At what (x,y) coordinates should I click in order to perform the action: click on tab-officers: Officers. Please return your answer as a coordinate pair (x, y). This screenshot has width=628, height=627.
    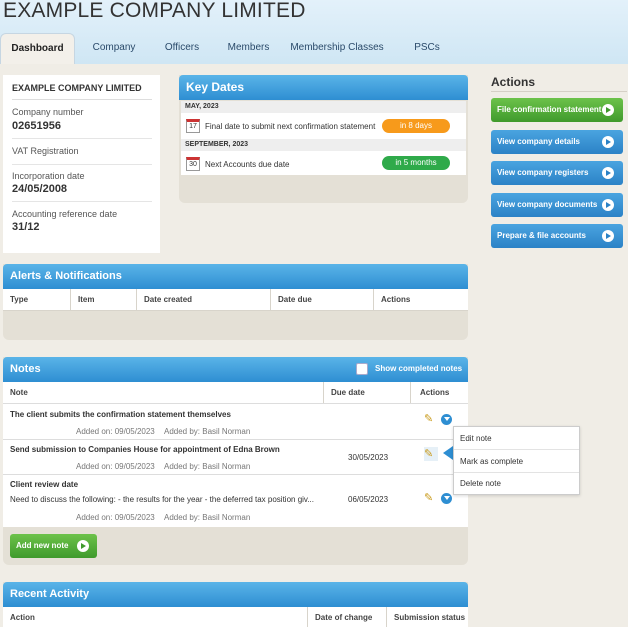
    Looking at the image, I should click on (182, 48).